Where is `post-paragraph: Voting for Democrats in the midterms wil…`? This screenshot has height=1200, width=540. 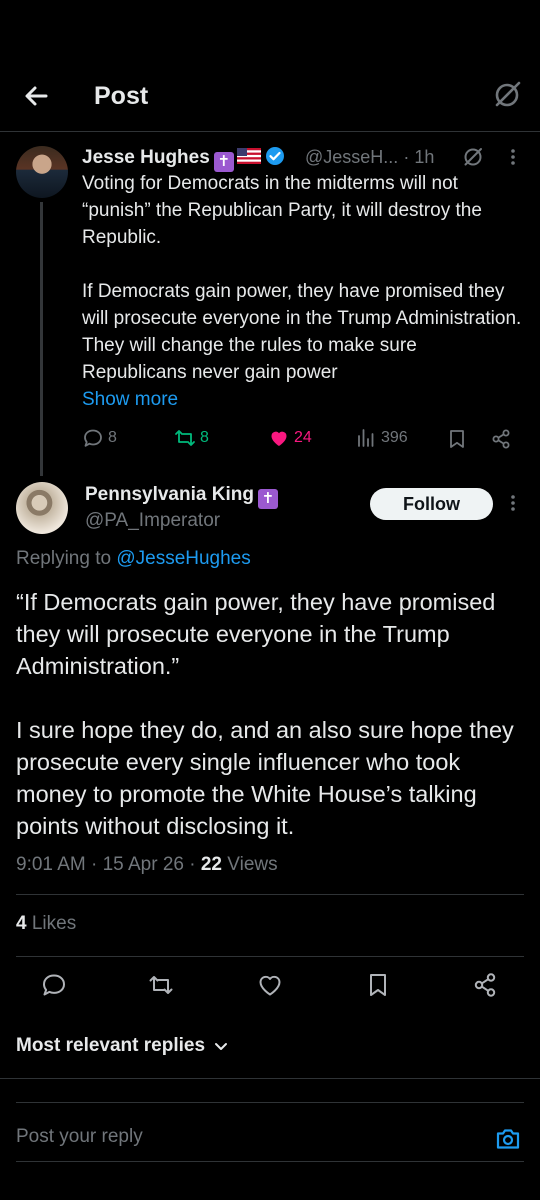
post-paragraph: Voting for Democrats in the midterms wil… is located at coordinates (282, 210).